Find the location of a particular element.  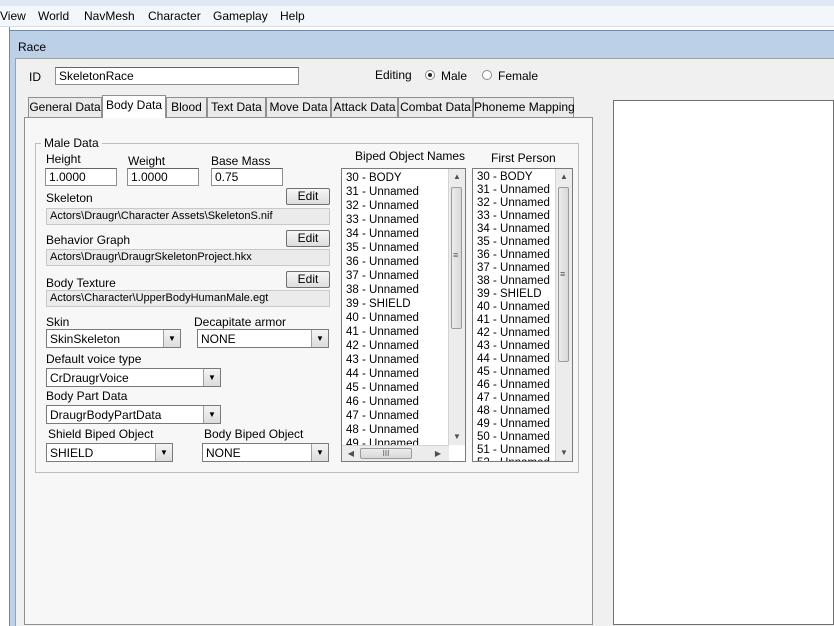

skin-dropdown: SkinSkeleton ▼ is located at coordinates (113, 338).